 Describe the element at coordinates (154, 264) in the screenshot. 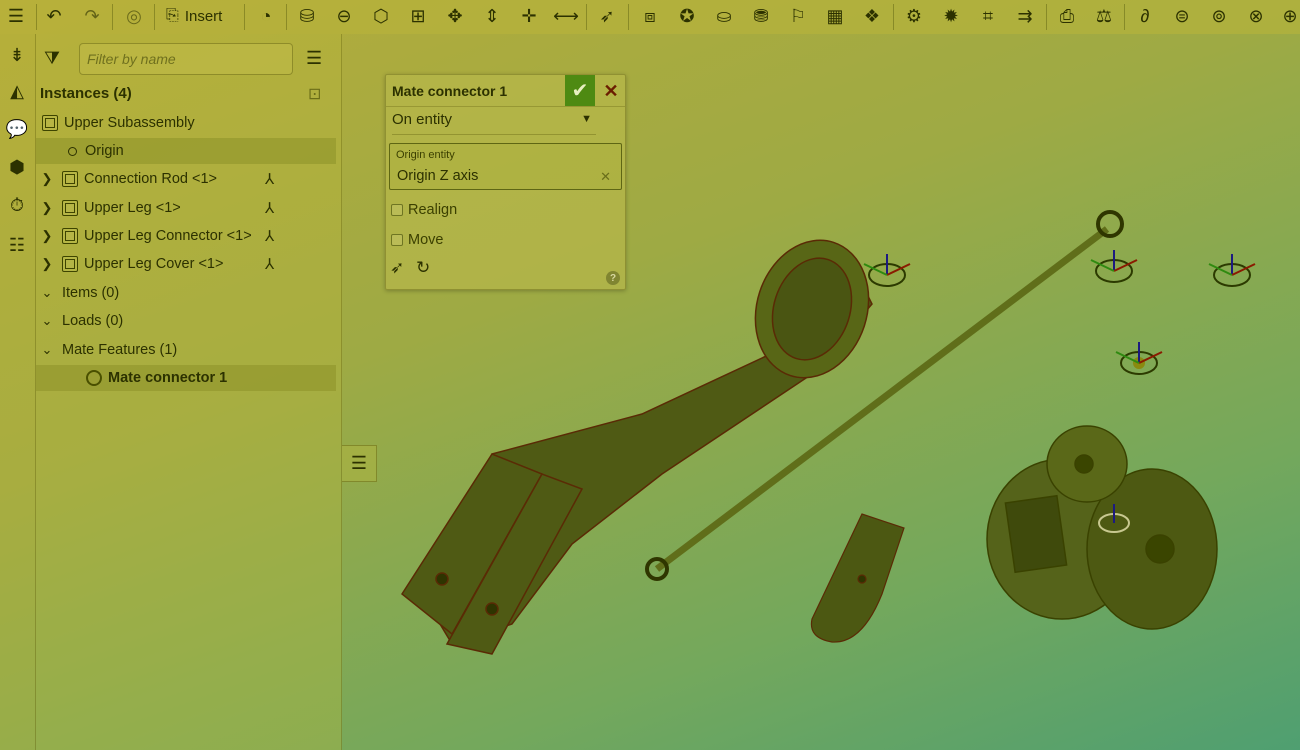

I see `part-label: Upper Leg Cover <1>` at that location.